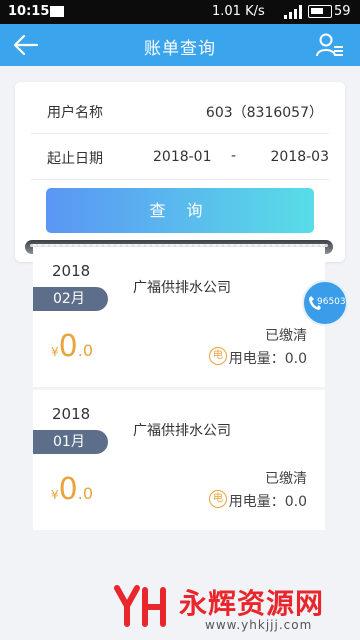  I want to click on start-date-field: 2018-01, so click(182, 157).